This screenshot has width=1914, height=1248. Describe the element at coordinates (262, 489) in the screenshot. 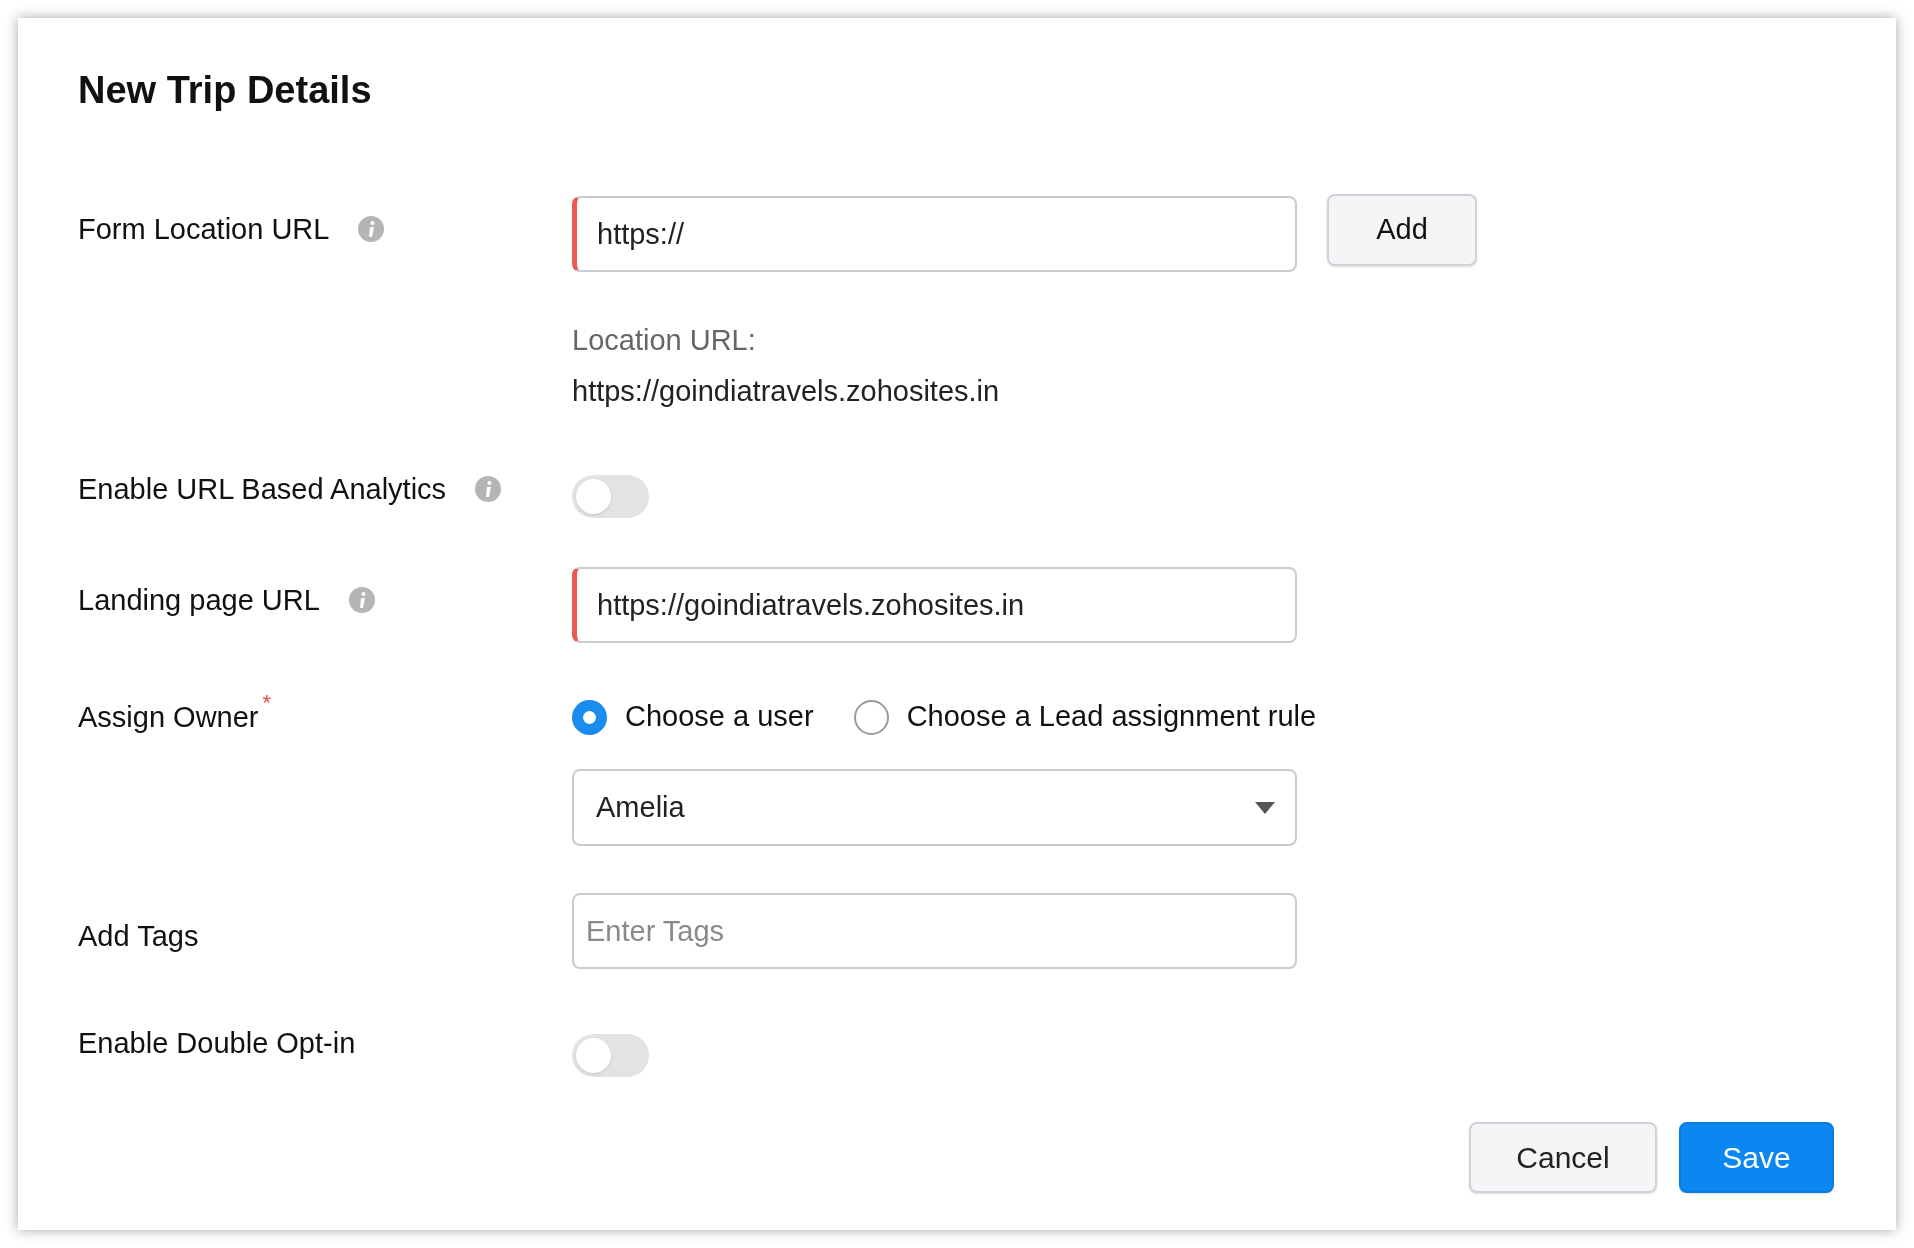

I see `field-label: Enable URL Based Analytics` at that location.